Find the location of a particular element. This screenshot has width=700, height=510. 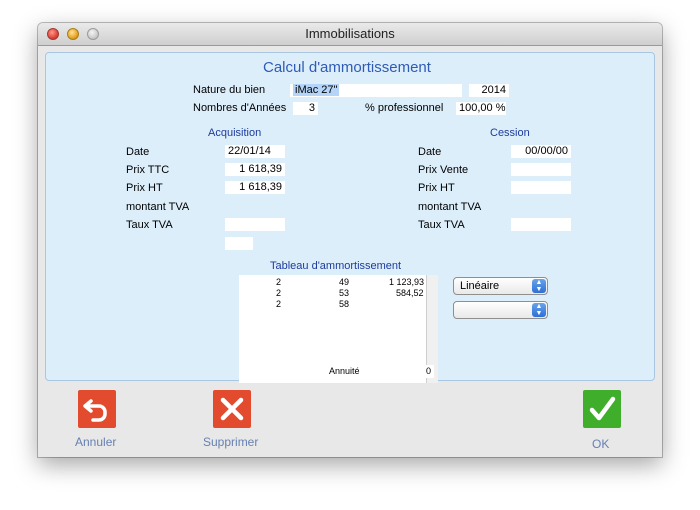

checkmark-icon is located at coordinates (602, 409).